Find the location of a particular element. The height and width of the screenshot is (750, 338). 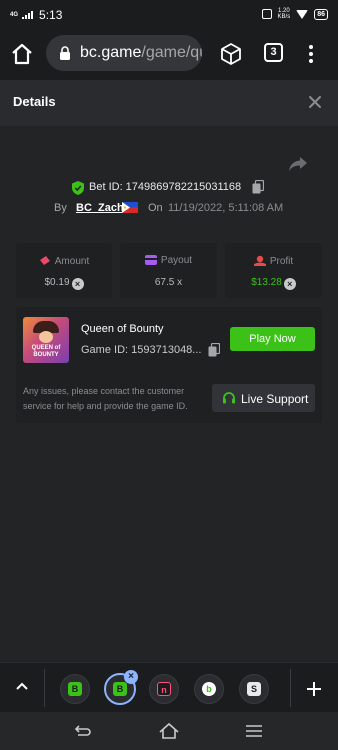

by-label: By is located at coordinates (60, 208).